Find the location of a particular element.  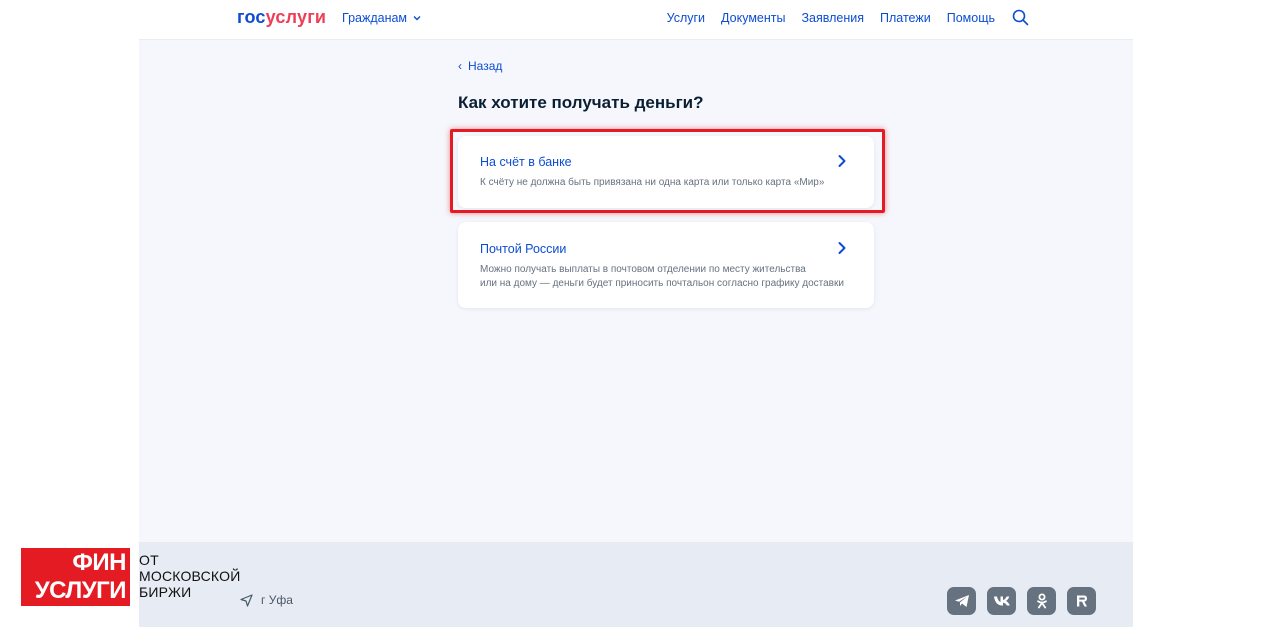

nav-services: Услуги is located at coordinates (686, 18).